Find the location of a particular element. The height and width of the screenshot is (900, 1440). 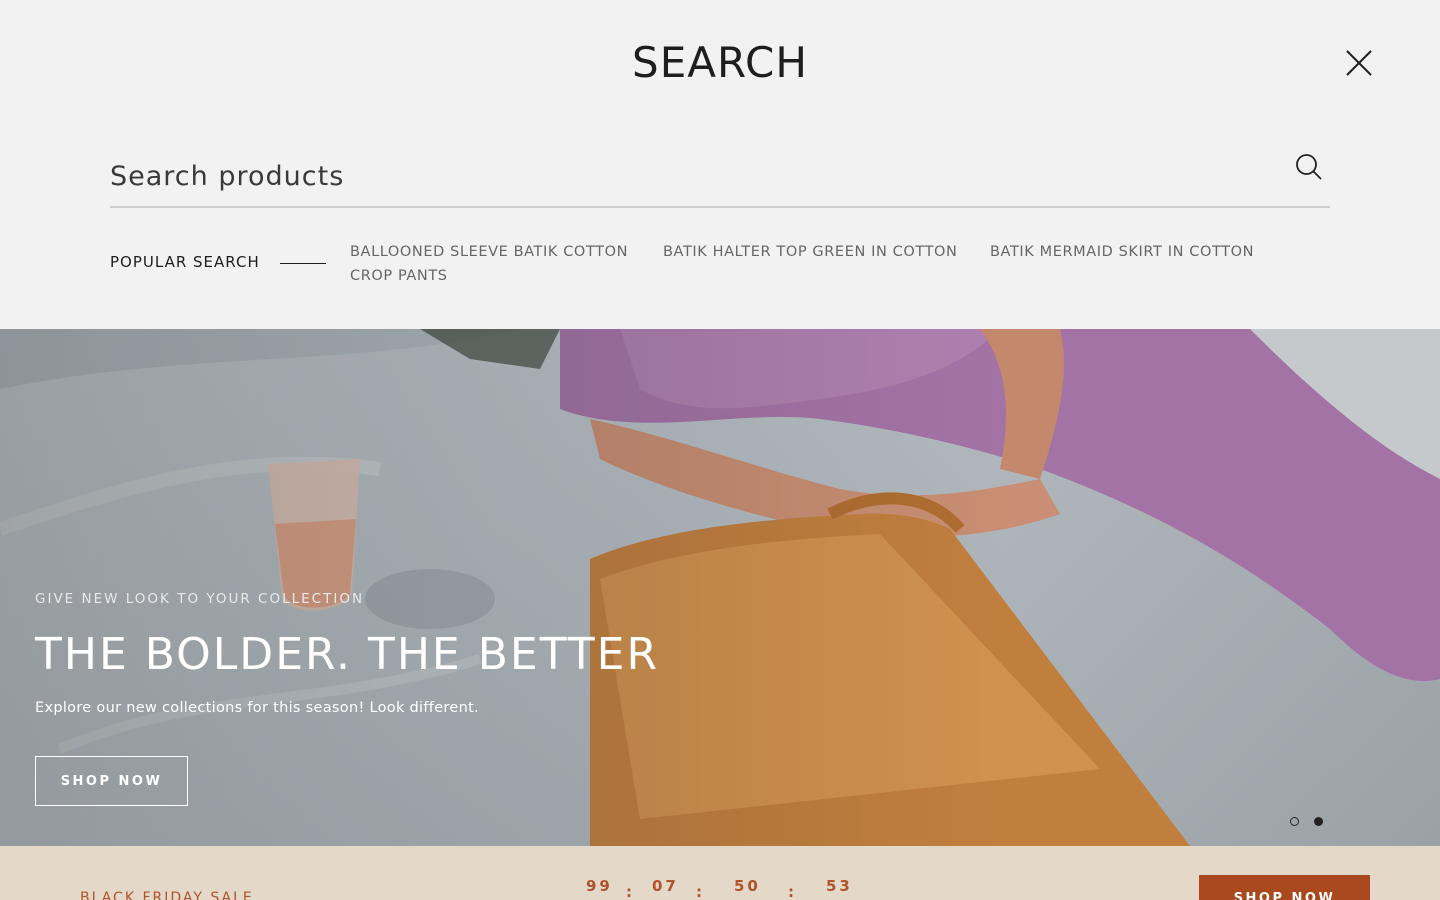

popular-search-item: BATIK MERMAID SKIRT IN COTTON is located at coordinates (1122, 252).